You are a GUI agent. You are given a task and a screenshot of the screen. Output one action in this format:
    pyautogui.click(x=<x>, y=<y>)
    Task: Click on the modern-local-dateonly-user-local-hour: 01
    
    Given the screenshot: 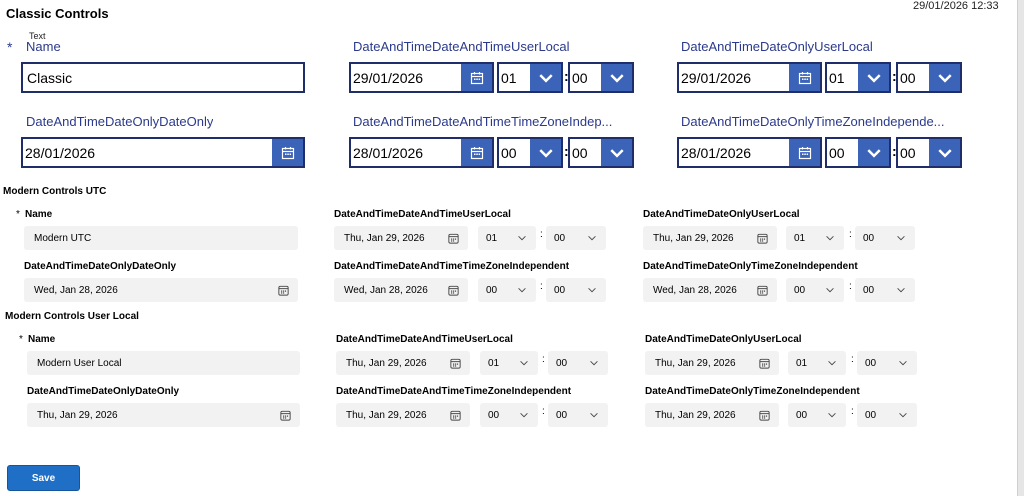 What is the action you would take?
    pyautogui.click(x=817, y=363)
    